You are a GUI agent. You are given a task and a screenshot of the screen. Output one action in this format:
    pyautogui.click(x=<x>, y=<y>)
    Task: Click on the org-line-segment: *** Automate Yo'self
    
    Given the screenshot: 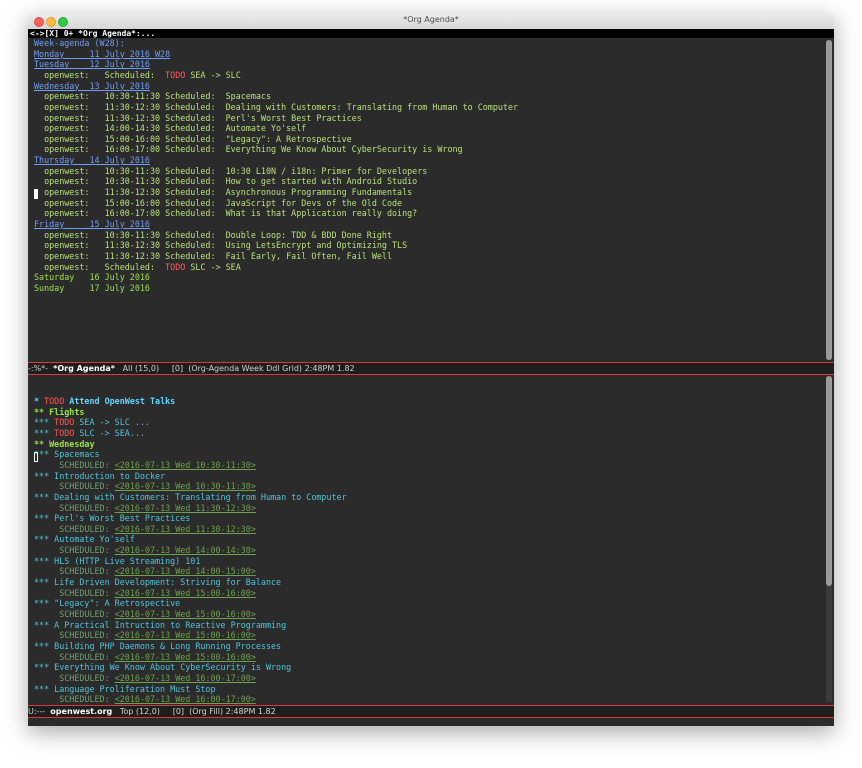 What is the action you would take?
    pyautogui.click(x=84, y=539)
    